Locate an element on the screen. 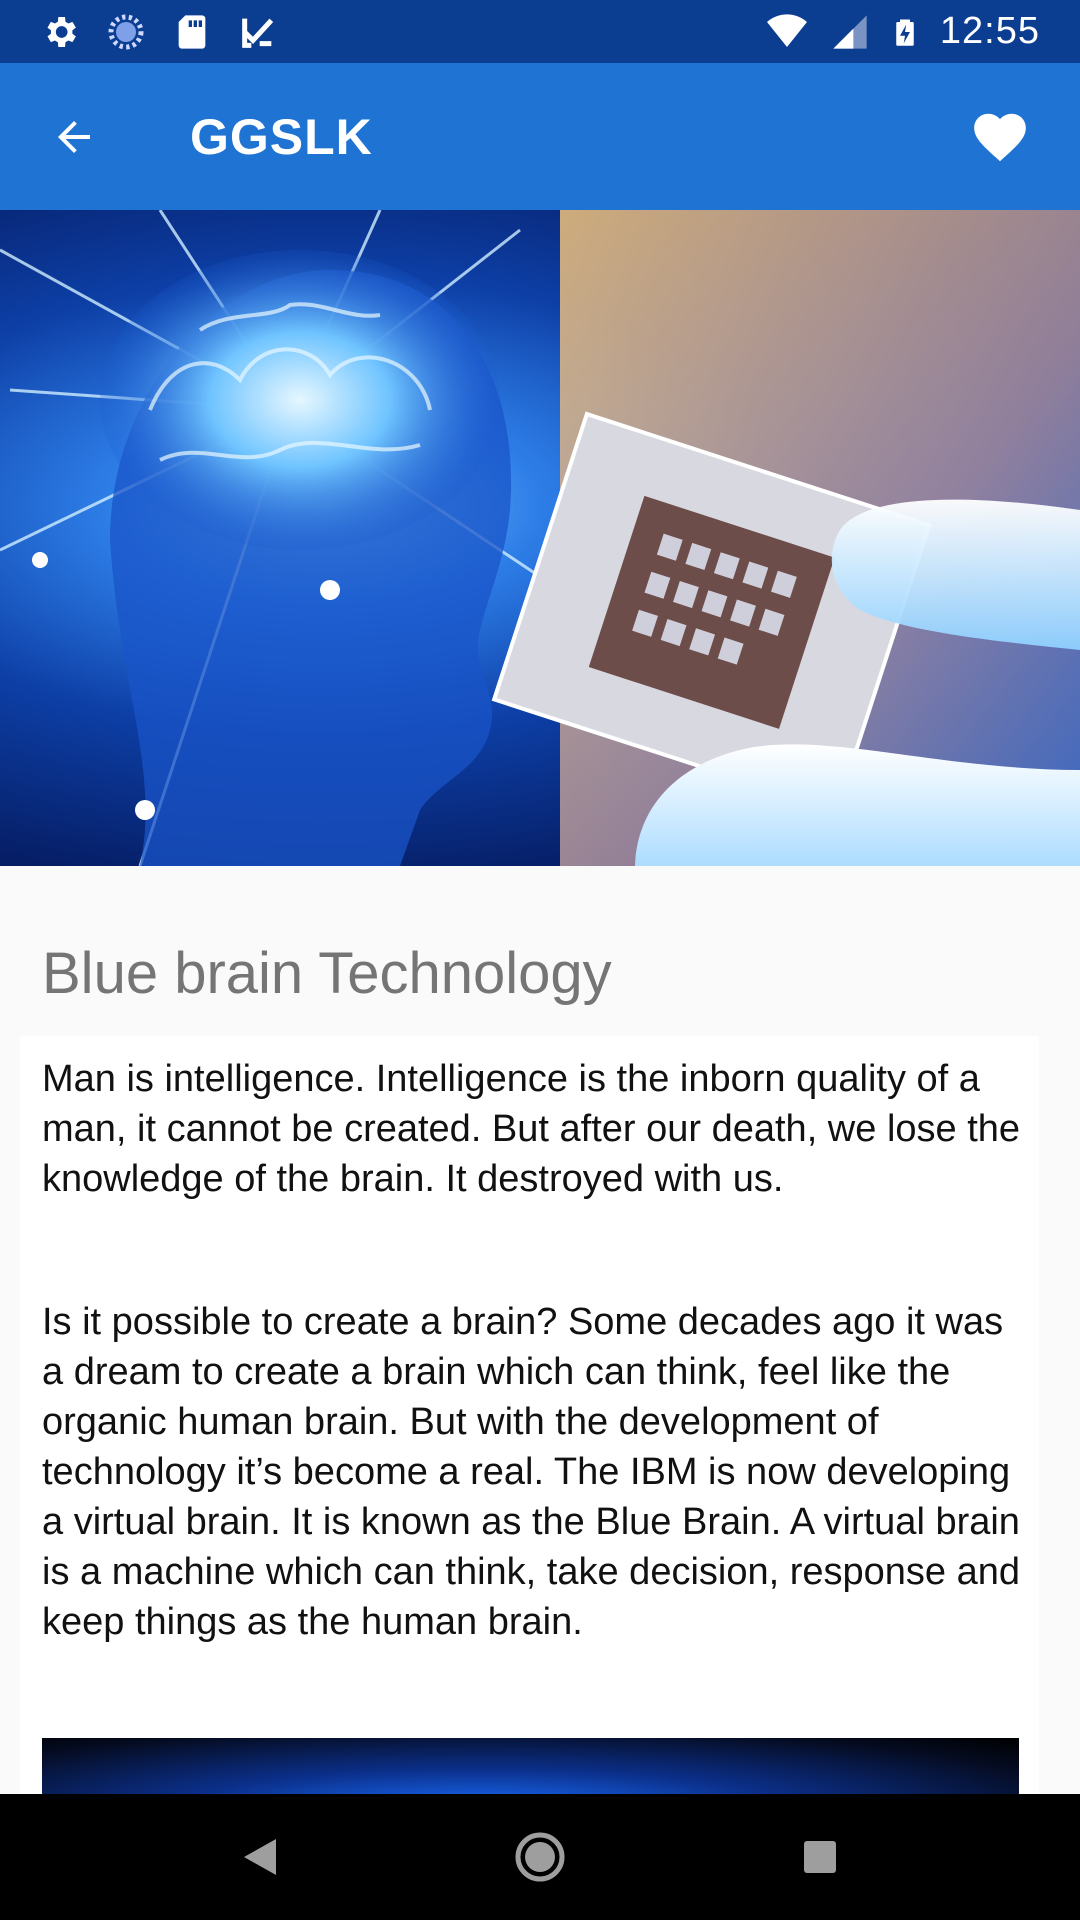 This screenshot has width=1080, height=1920. navigation-bar is located at coordinates (540, 1857).